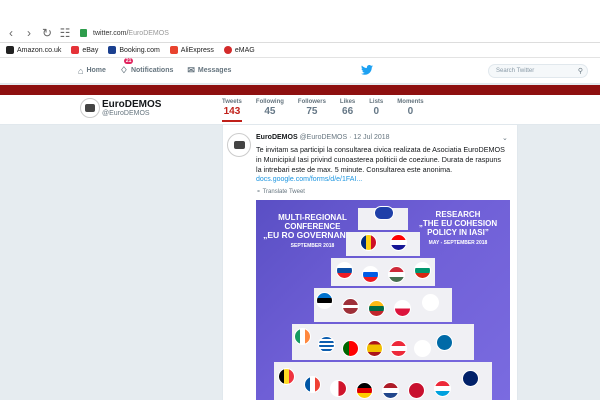  What do you see at coordinates (398, 242) in the screenshot?
I see `croatia-flag-icon` at bounding box center [398, 242].